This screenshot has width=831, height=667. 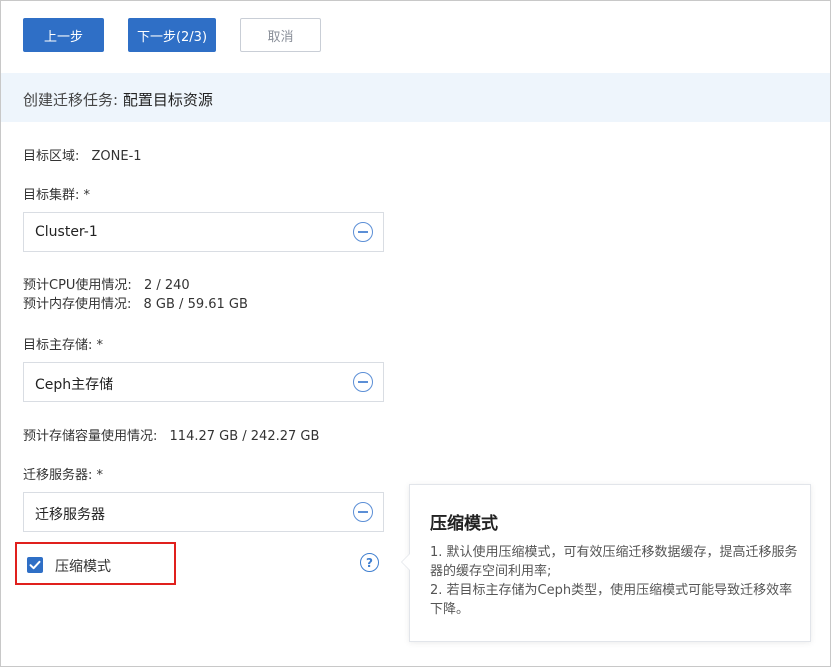 What do you see at coordinates (369, 562) in the screenshot?
I see `question-circle-icon: ?` at bounding box center [369, 562].